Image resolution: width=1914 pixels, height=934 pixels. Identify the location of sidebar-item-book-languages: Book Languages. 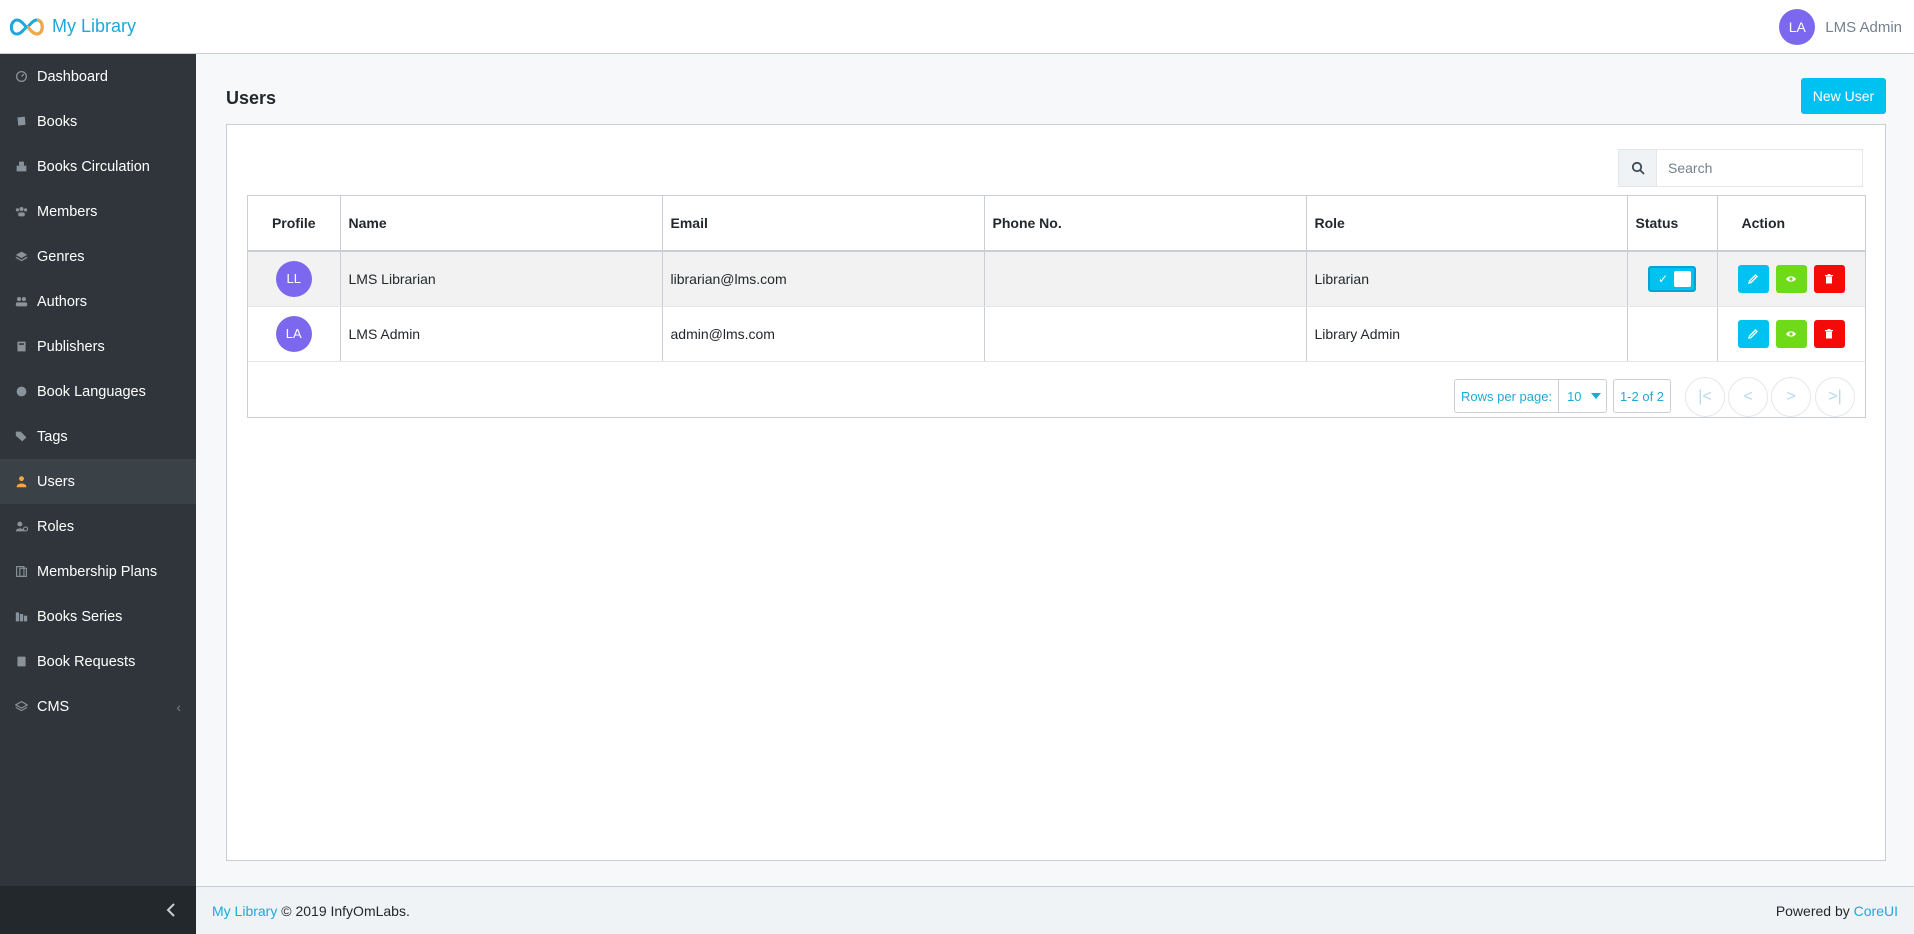
(98, 391).